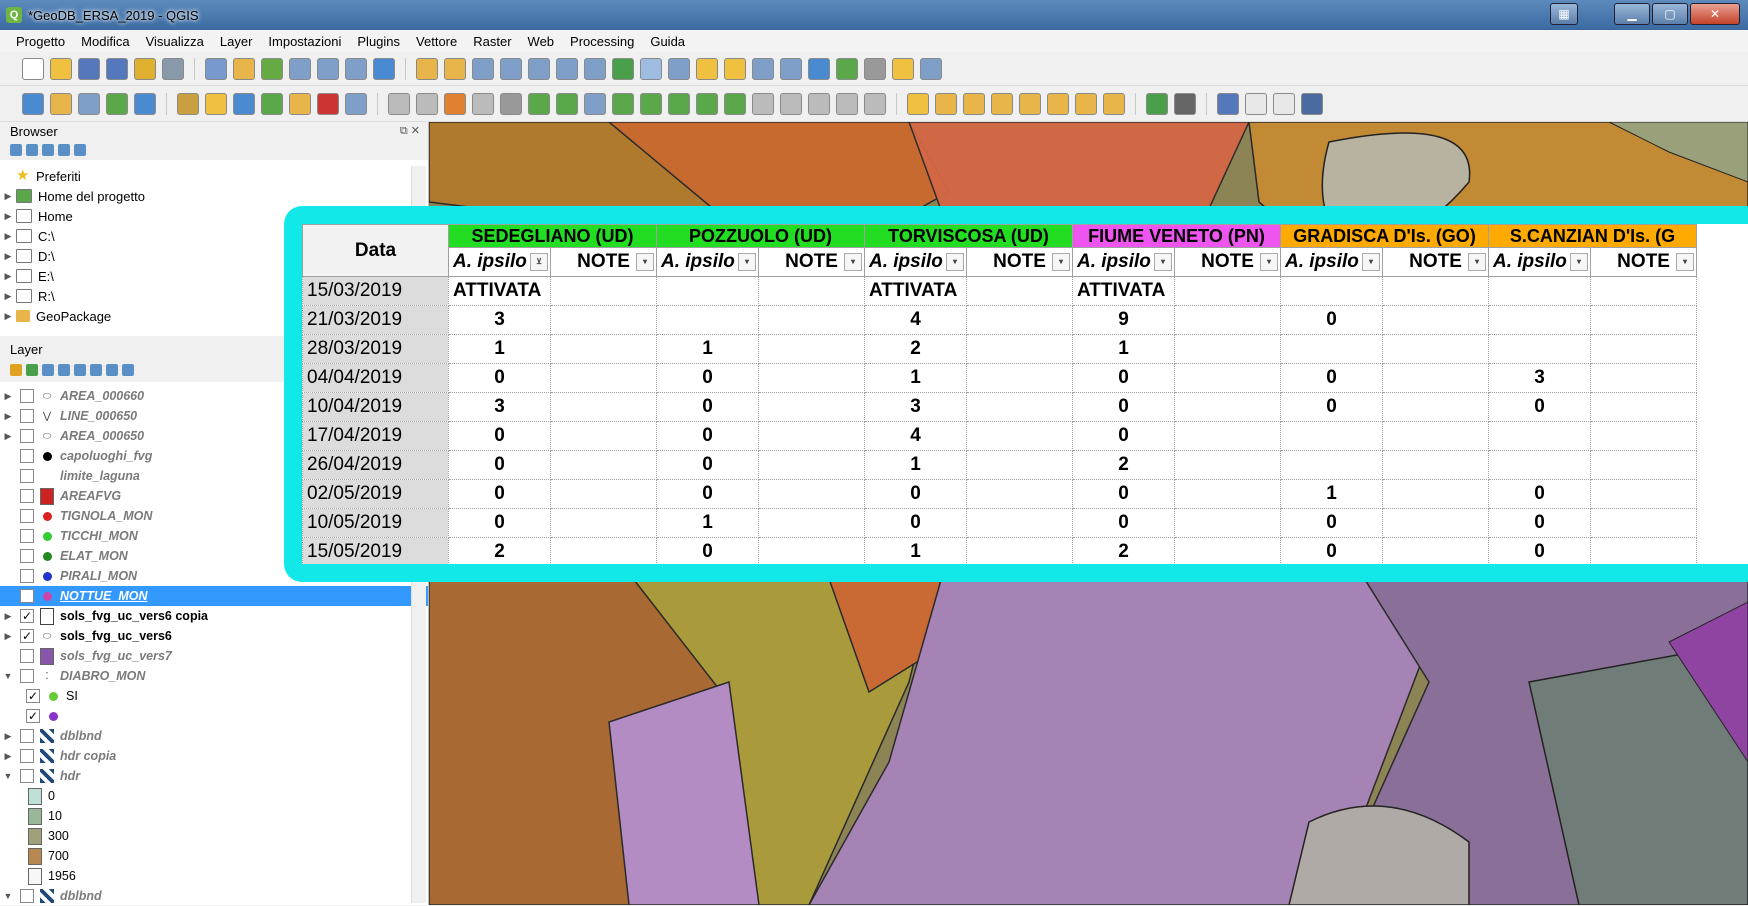 The height and width of the screenshot is (906, 1748). Describe the element at coordinates (1331, 262) in the screenshot. I see `column-header-a-ipsilon: A. ipsilo ▾` at that location.